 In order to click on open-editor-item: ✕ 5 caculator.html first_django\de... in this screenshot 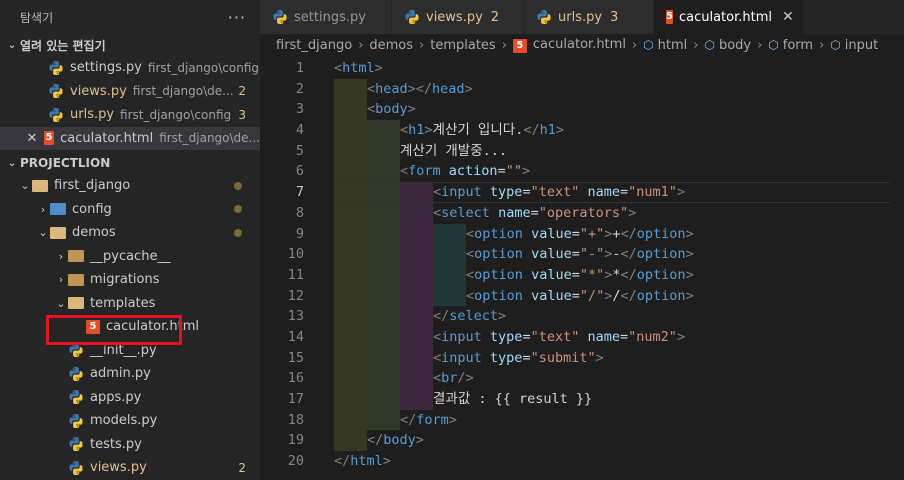, I will do `click(130, 138)`.